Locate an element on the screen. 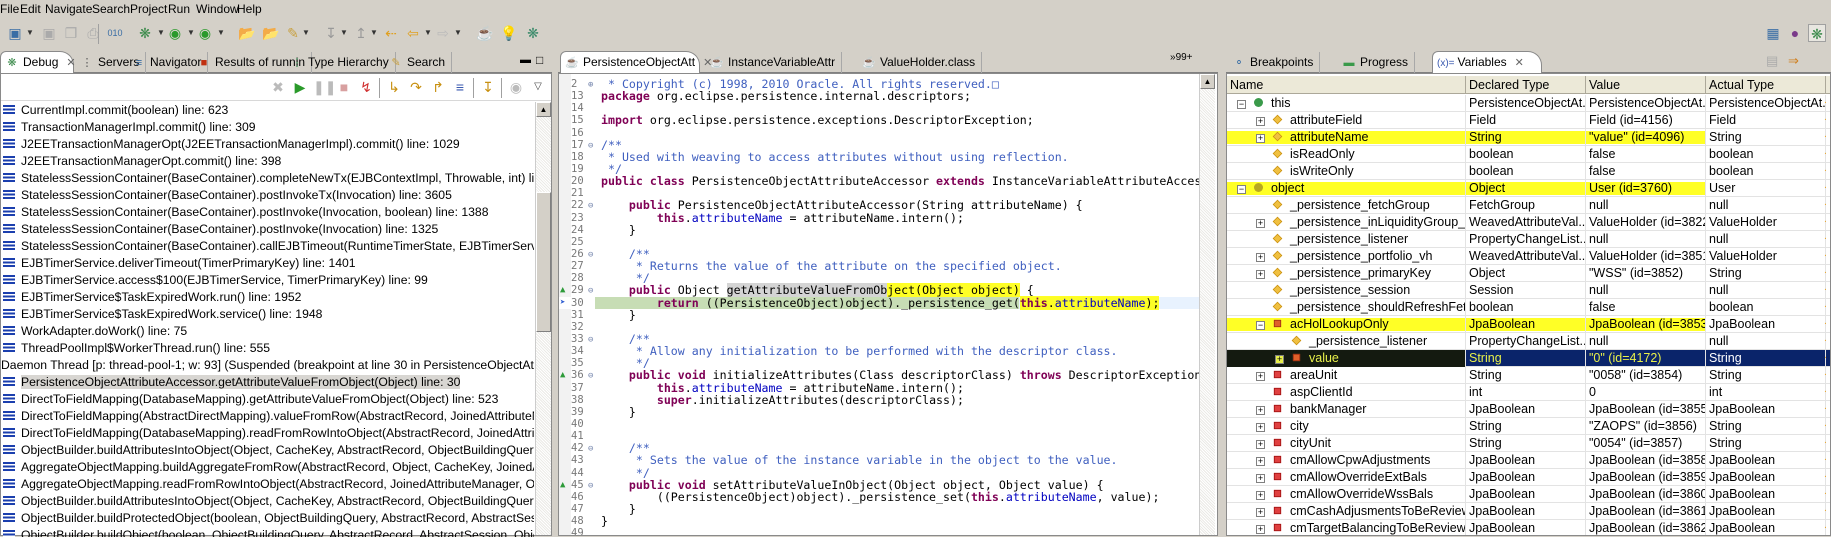 The height and width of the screenshot is (537, 1831). menu-project: Project is located at coordinates (148, 9).